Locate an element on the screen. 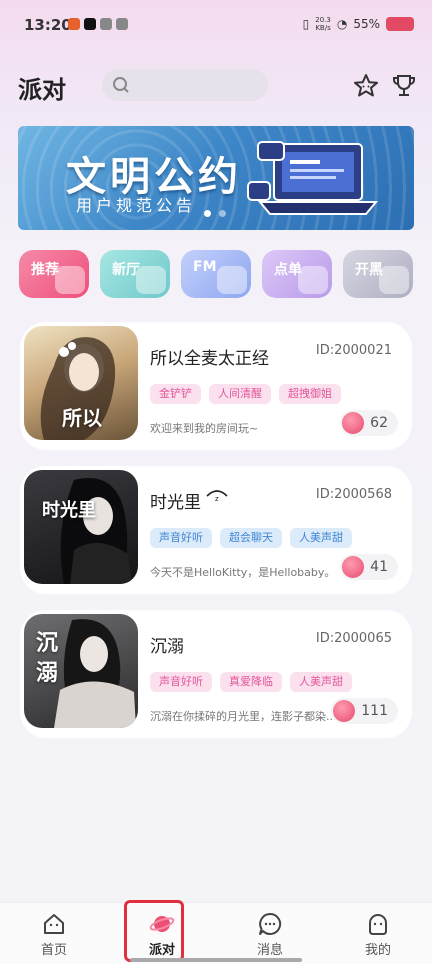 This screenshot has width=432, height=964. tab-messages: 消息 is located at coordinates (270, 934).